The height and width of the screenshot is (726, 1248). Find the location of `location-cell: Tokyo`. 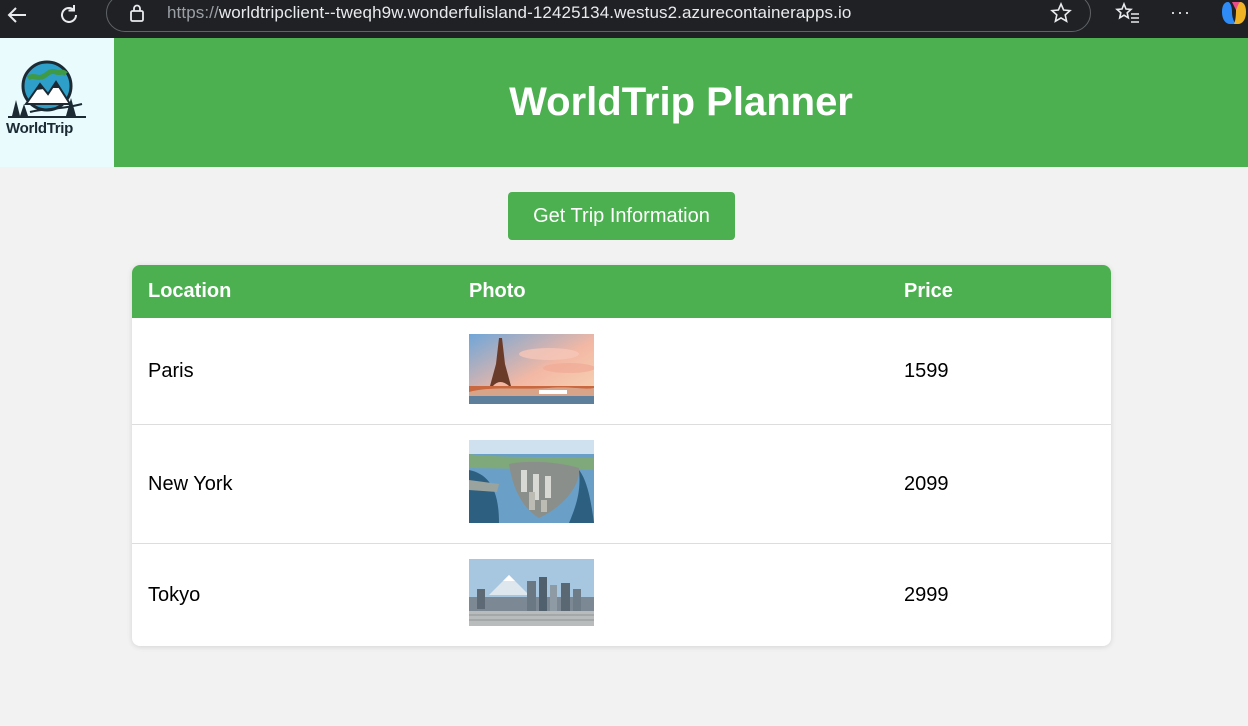

location-cell: Tokyo is located at coordinates (174, 595).